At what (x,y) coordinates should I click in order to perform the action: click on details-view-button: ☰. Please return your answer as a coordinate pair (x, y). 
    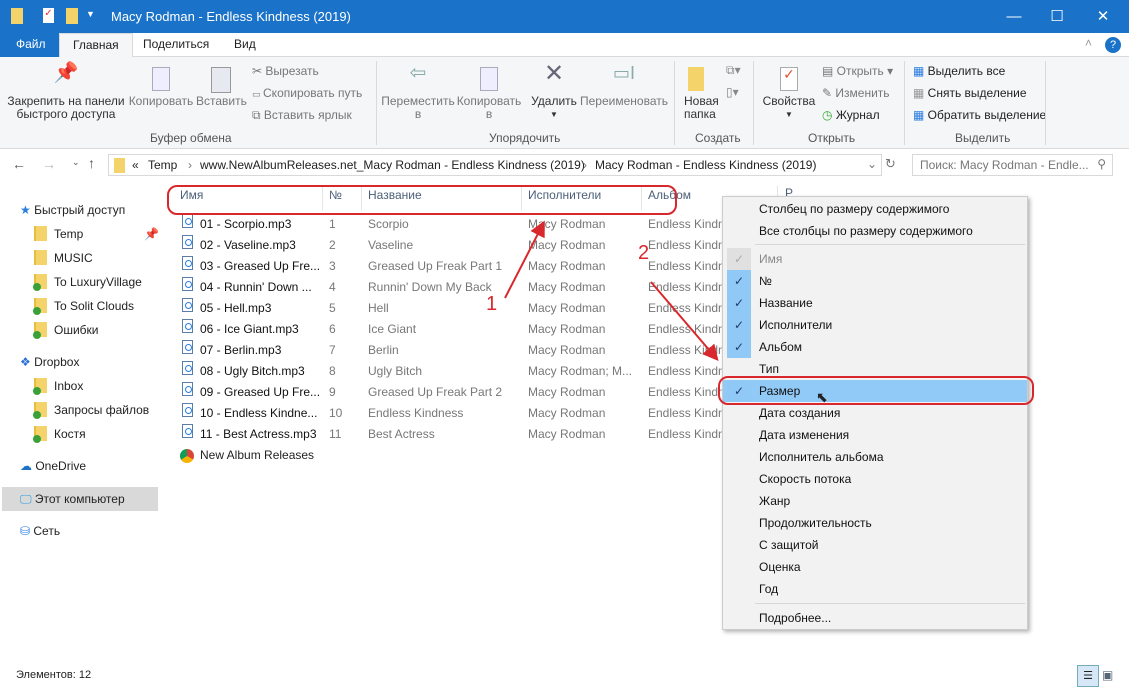
    Looking at the image, I should click on (1088, 676).